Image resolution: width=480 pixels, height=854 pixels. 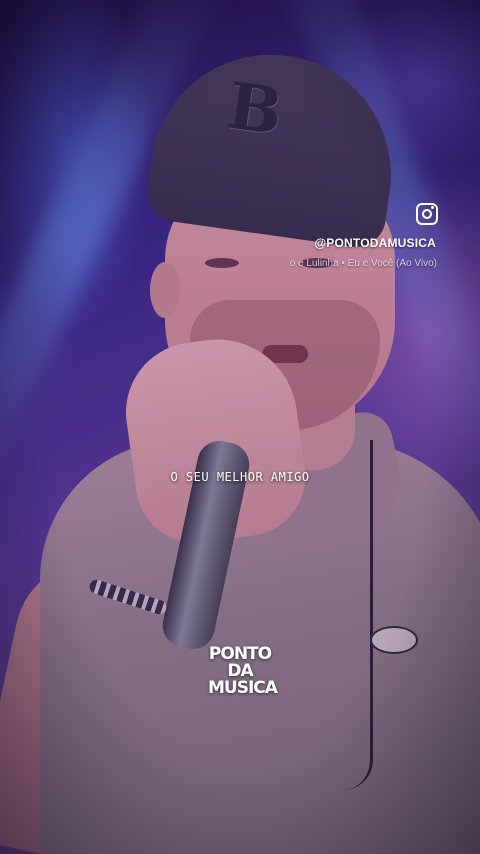 What do you see at coordinates (240, 477) in the screenshot?
I see `lyric-caption: O SEU MELHOR AMIGO` at bounding box center [240, 477].